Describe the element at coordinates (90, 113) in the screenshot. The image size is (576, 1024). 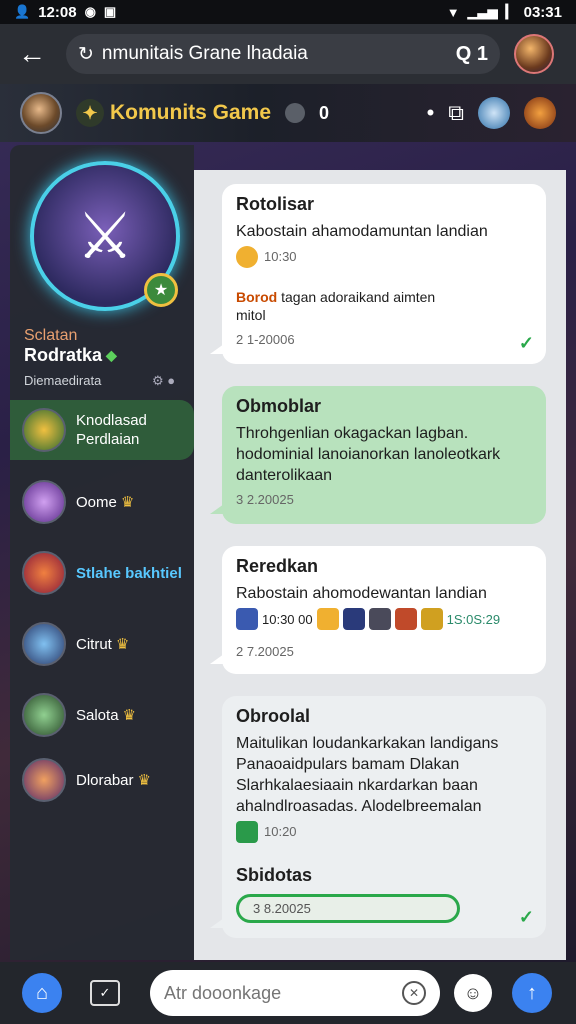
I see `game-logo-icon: ✦` at that location.